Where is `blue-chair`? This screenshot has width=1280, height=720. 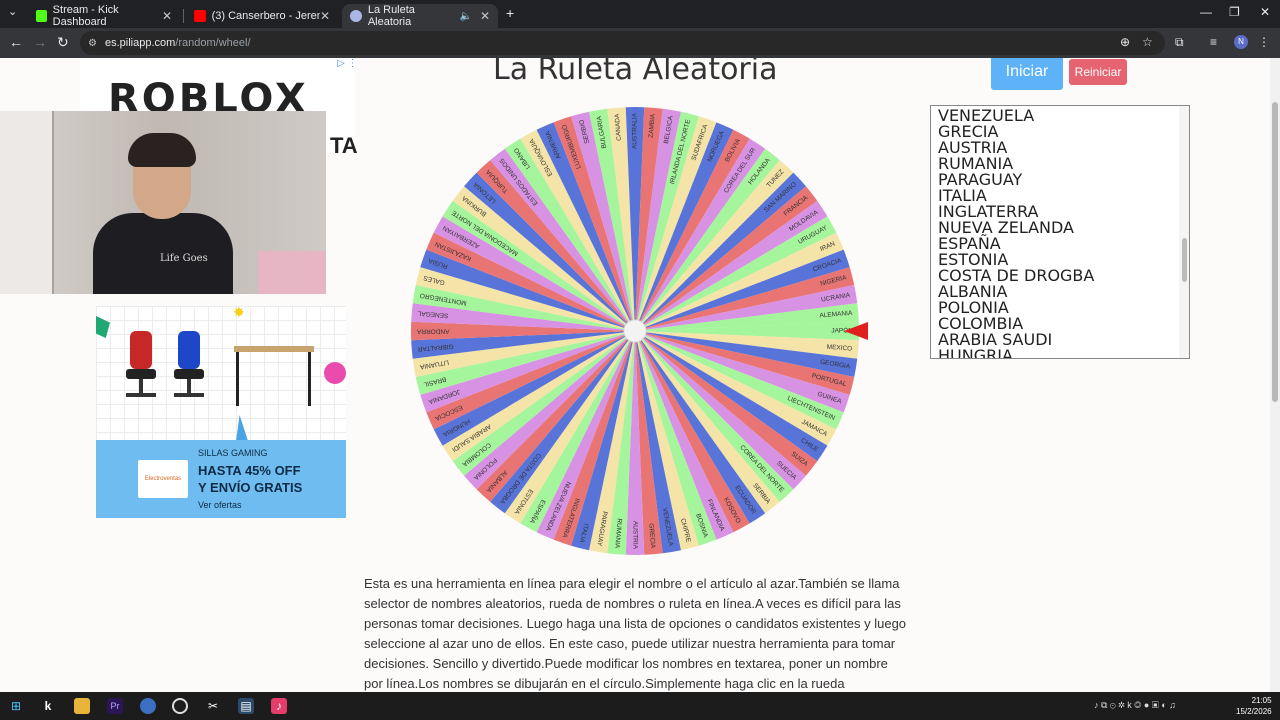 blue-chair is located at coordinates (189, 366).